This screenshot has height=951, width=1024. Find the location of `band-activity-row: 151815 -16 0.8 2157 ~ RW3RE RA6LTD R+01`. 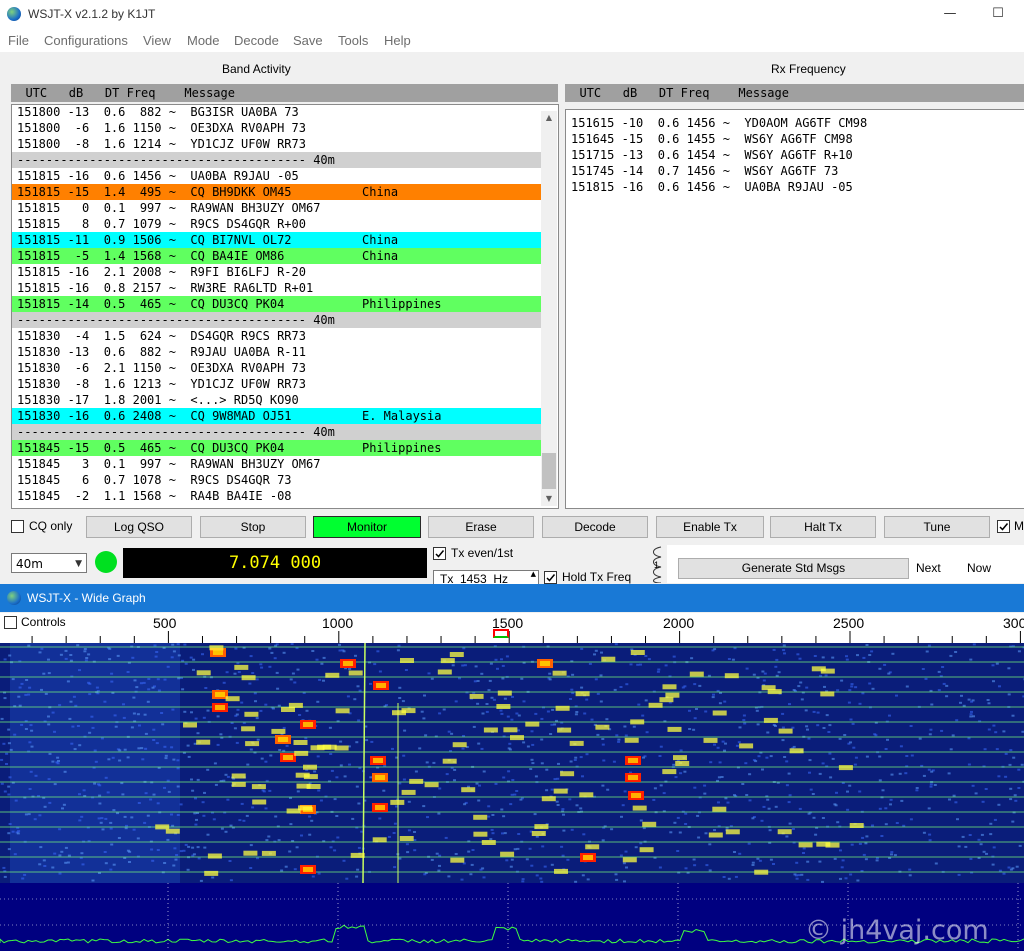

band-activity-row: 151815 -16 0.8 2157 ~ RW3RE RA6LTD R+01 is located at coordinates (277, 288).